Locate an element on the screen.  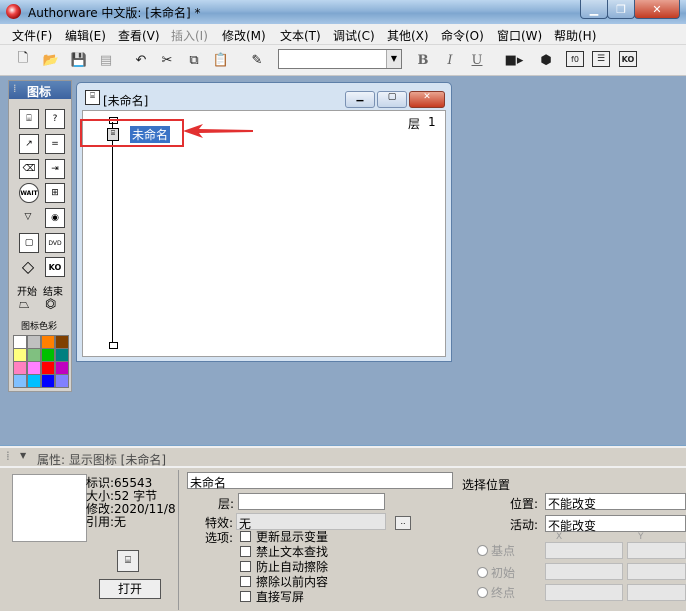
import-icon: ▤ is located at coordinates (106, 60).